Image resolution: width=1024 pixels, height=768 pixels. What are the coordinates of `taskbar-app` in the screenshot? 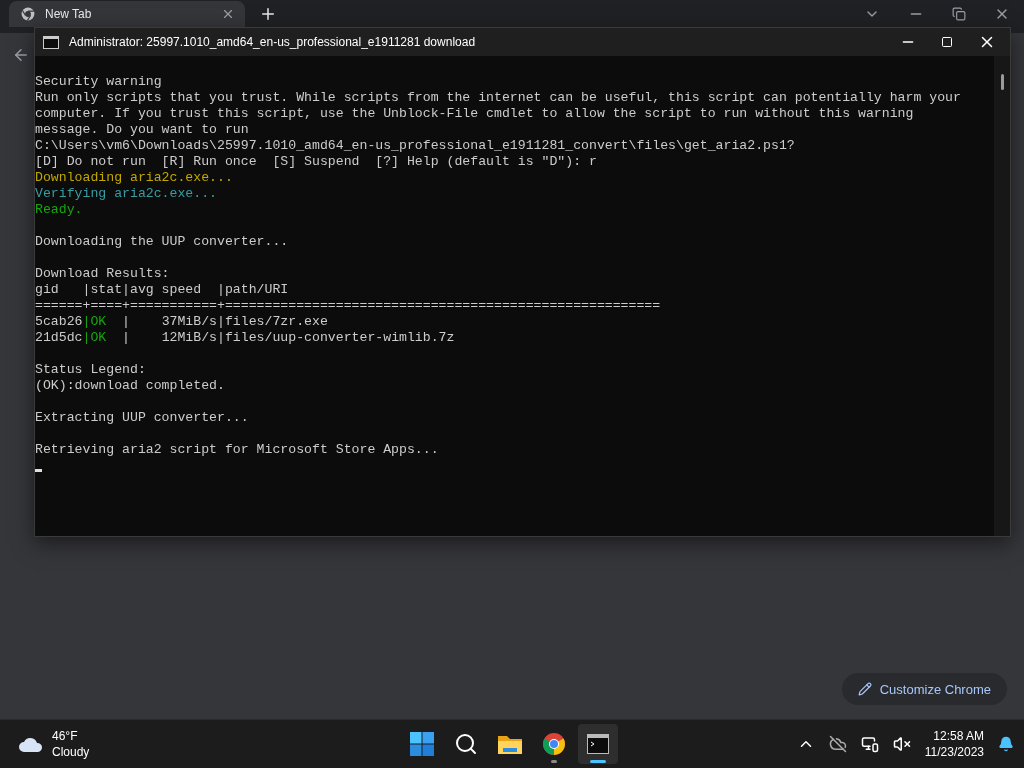 It's located at (598, 744).